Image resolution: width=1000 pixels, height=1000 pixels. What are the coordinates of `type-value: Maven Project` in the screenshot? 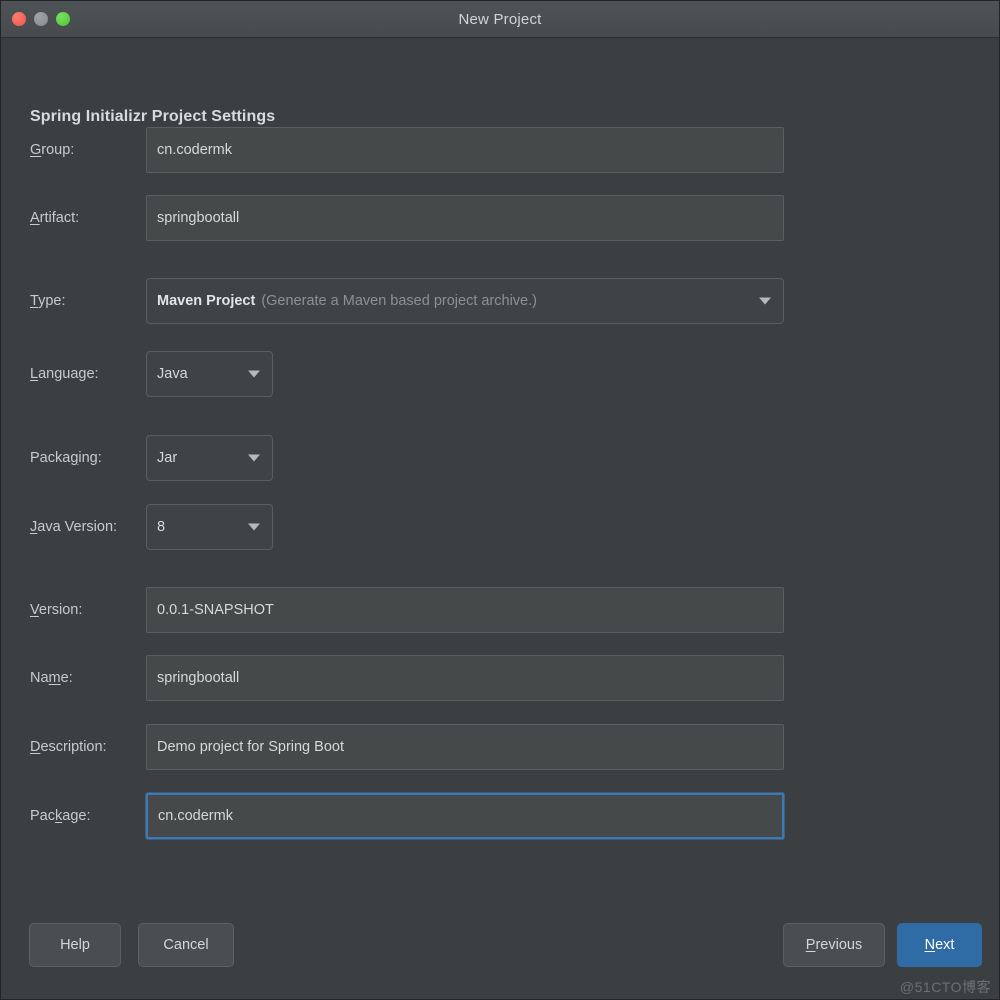 It's located at (206, 301).